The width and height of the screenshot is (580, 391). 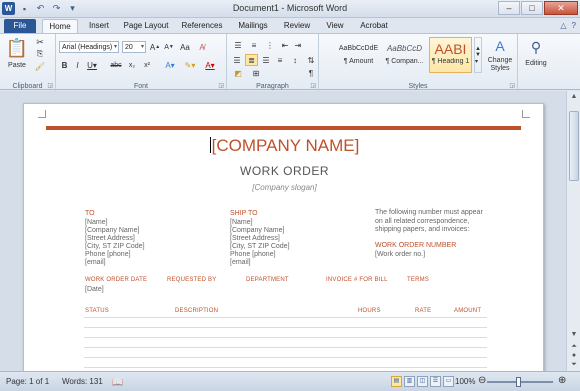 What do you see at coordinates (27, 381) in the screenshot?
I see `page-count: Page: 1 of 1` at bounding box center [27, 381].